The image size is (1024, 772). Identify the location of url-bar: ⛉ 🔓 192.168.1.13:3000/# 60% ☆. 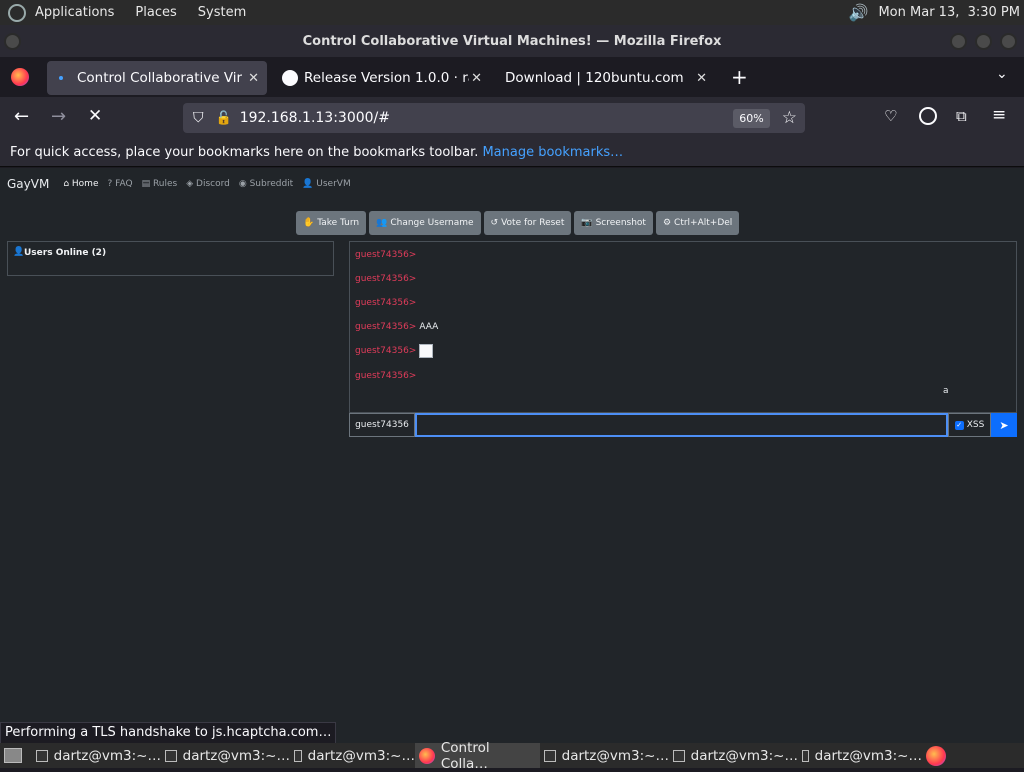
(494, 118).